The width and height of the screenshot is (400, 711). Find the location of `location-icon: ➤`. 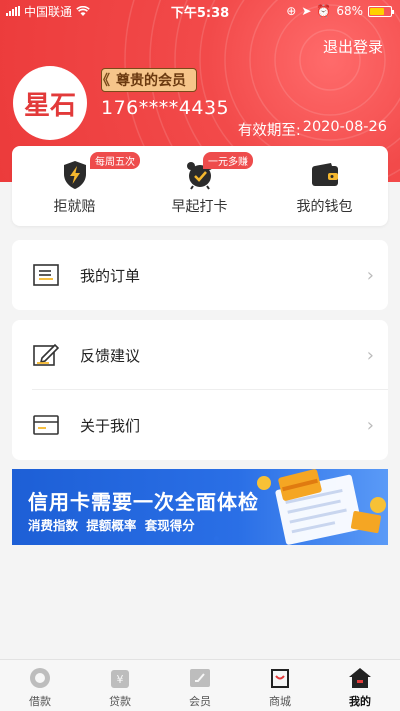

location-icon: ➤ is located at coordinates (306, 11).